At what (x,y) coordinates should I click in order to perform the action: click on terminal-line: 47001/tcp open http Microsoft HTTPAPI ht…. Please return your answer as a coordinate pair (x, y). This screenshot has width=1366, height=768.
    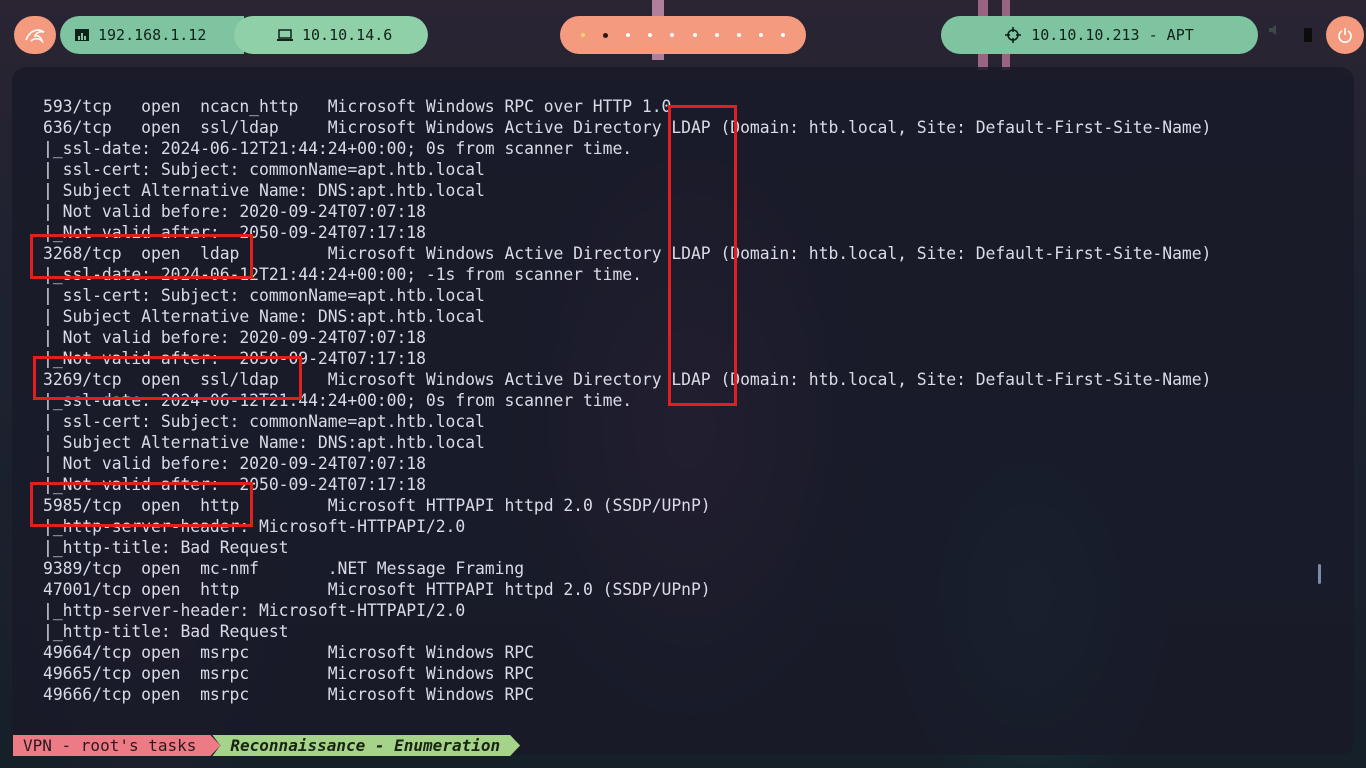
    Looking at the image, I should click on (377, 589).